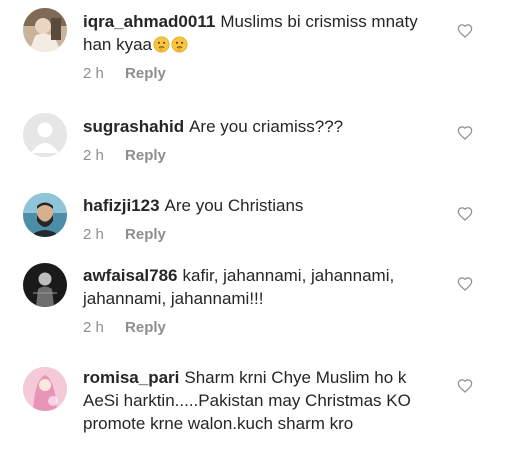  I want to click on comment-username: hafizji123, so click(121, 205).